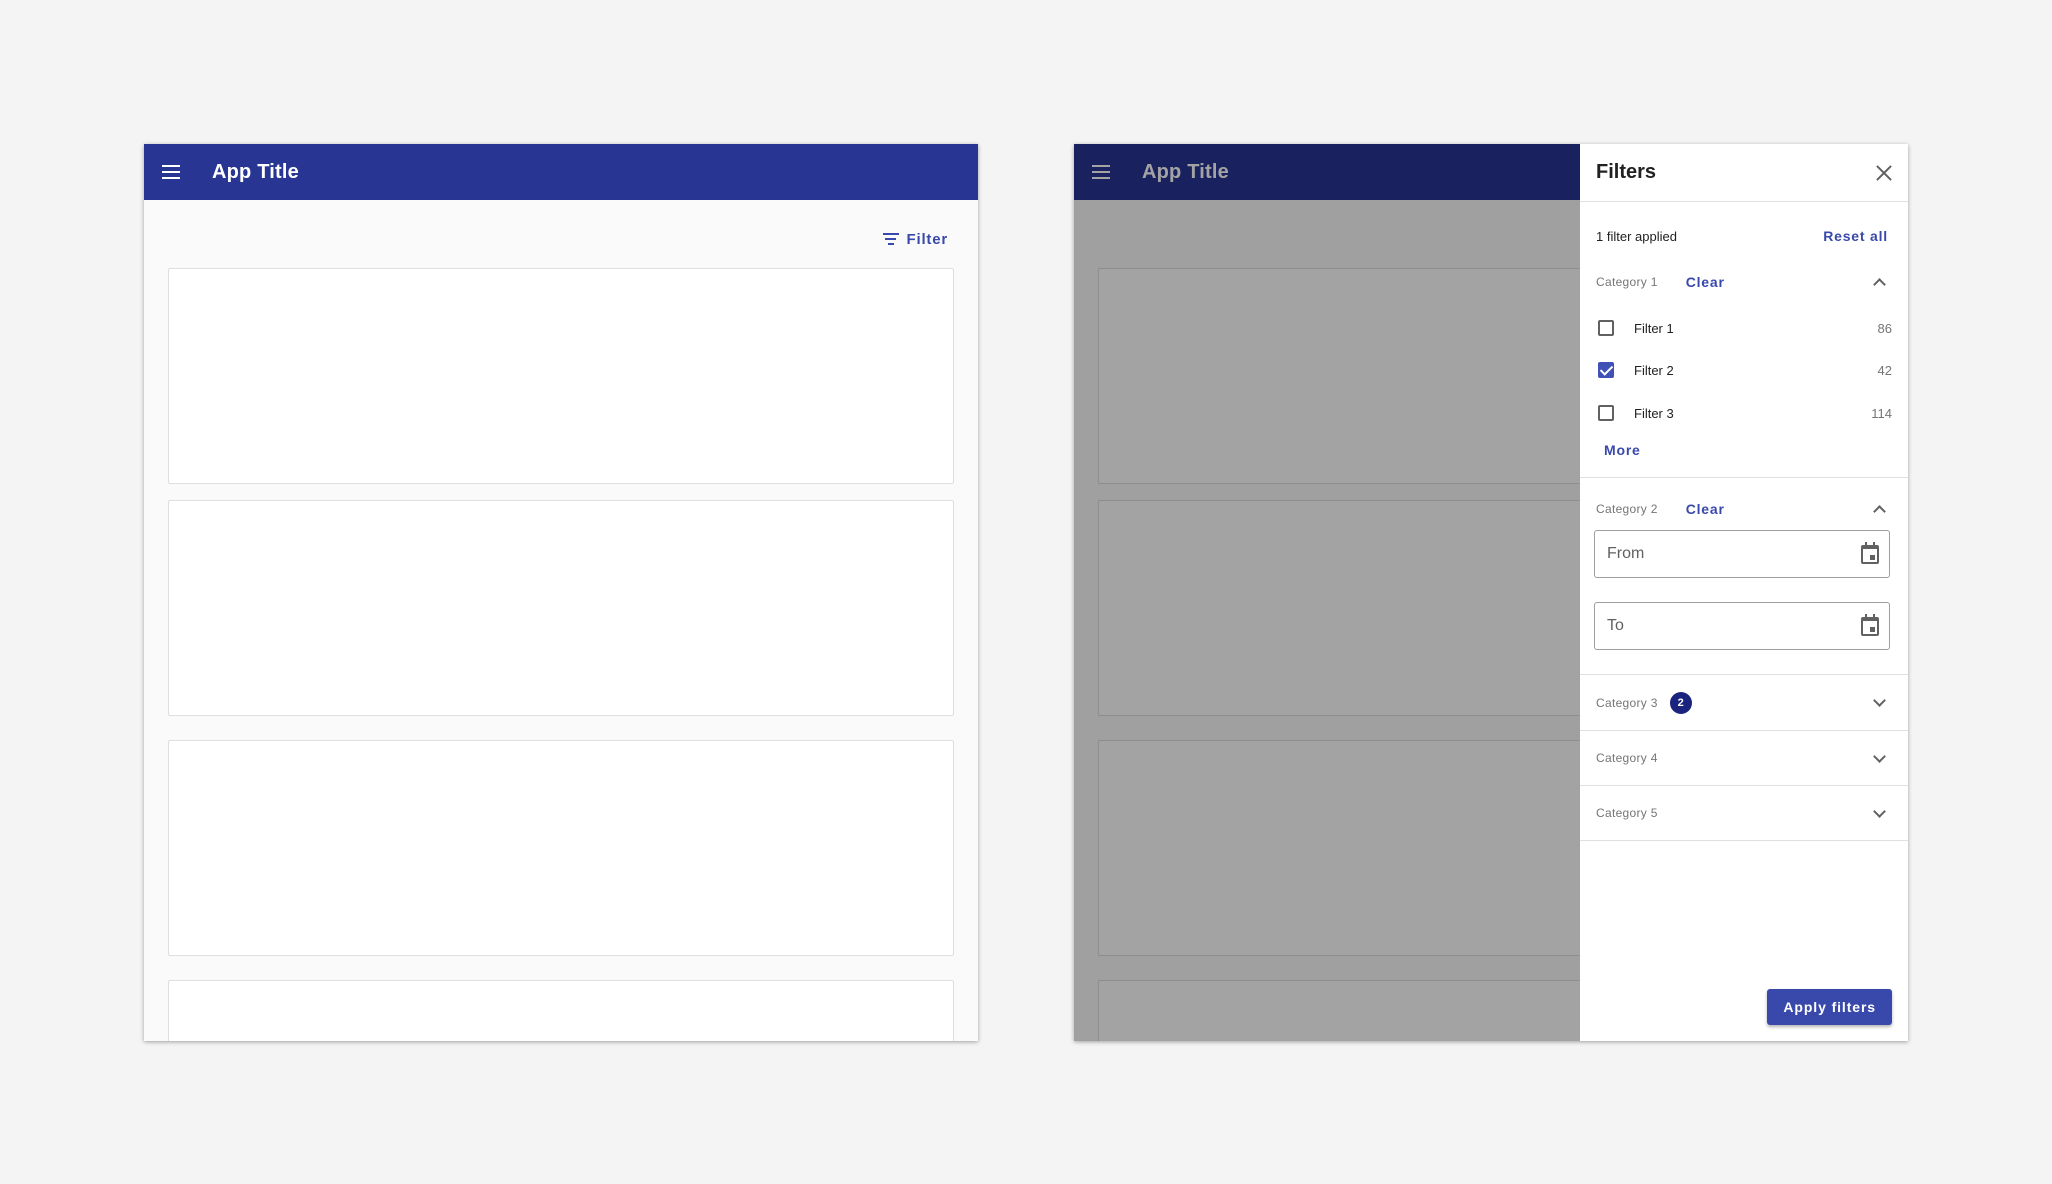  Describe the element at coordinates (1627, 509) in the screenshot. I see `category-2-label: Category 2` at that location.